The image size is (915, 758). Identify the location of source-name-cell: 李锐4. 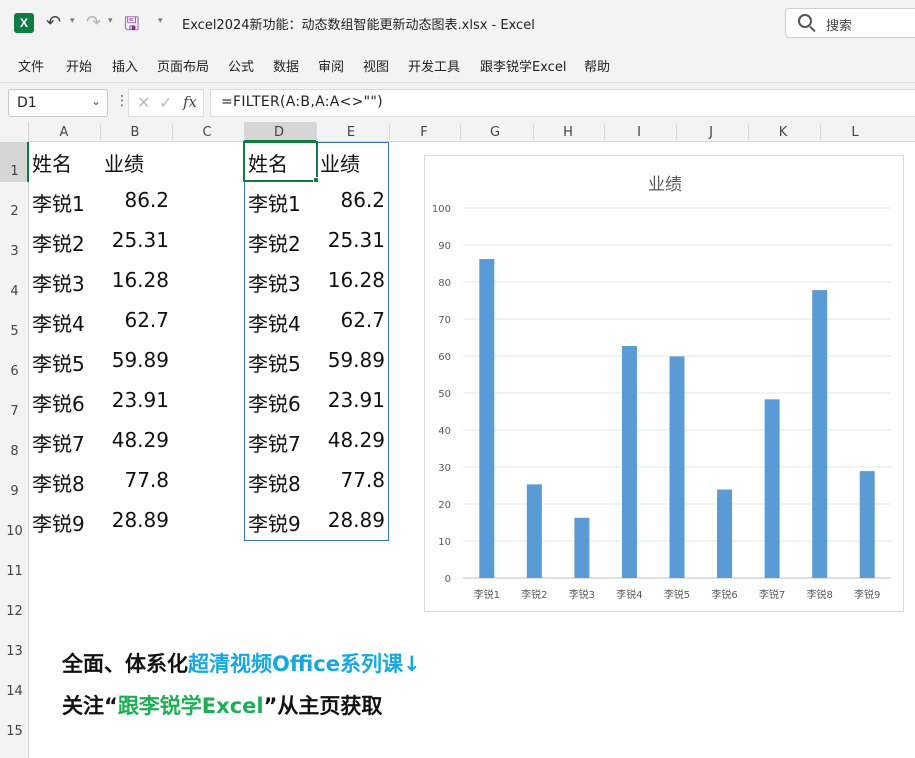
(58, 322).